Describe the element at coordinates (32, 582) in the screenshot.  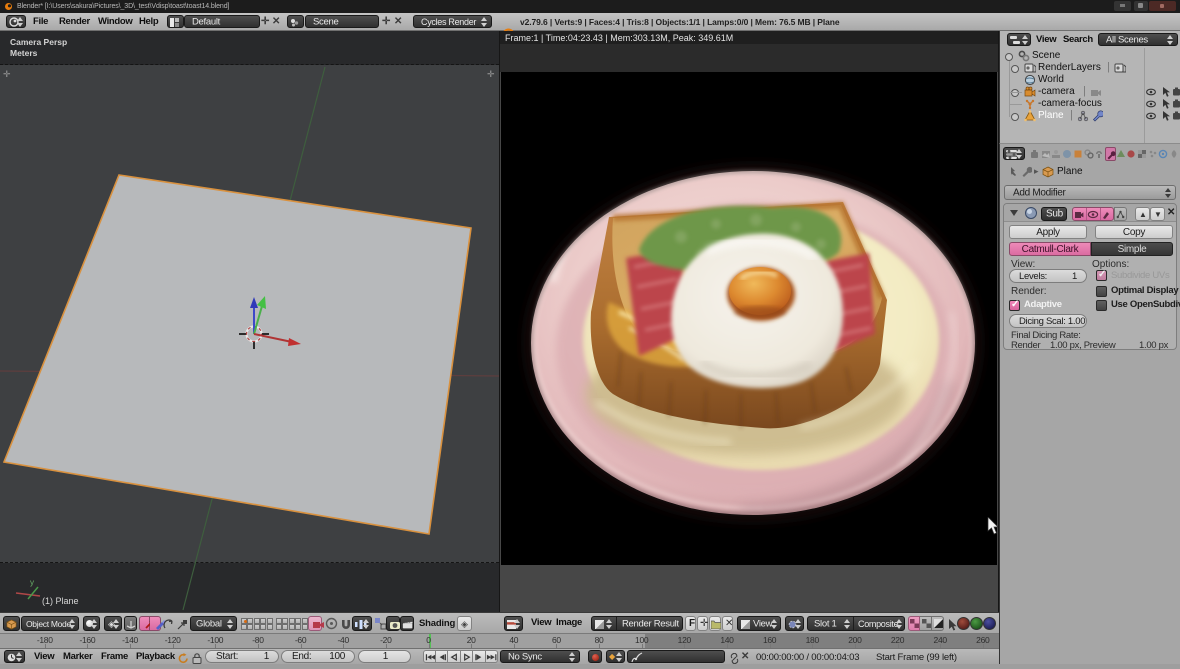
I see `svg-text: y` at that location.